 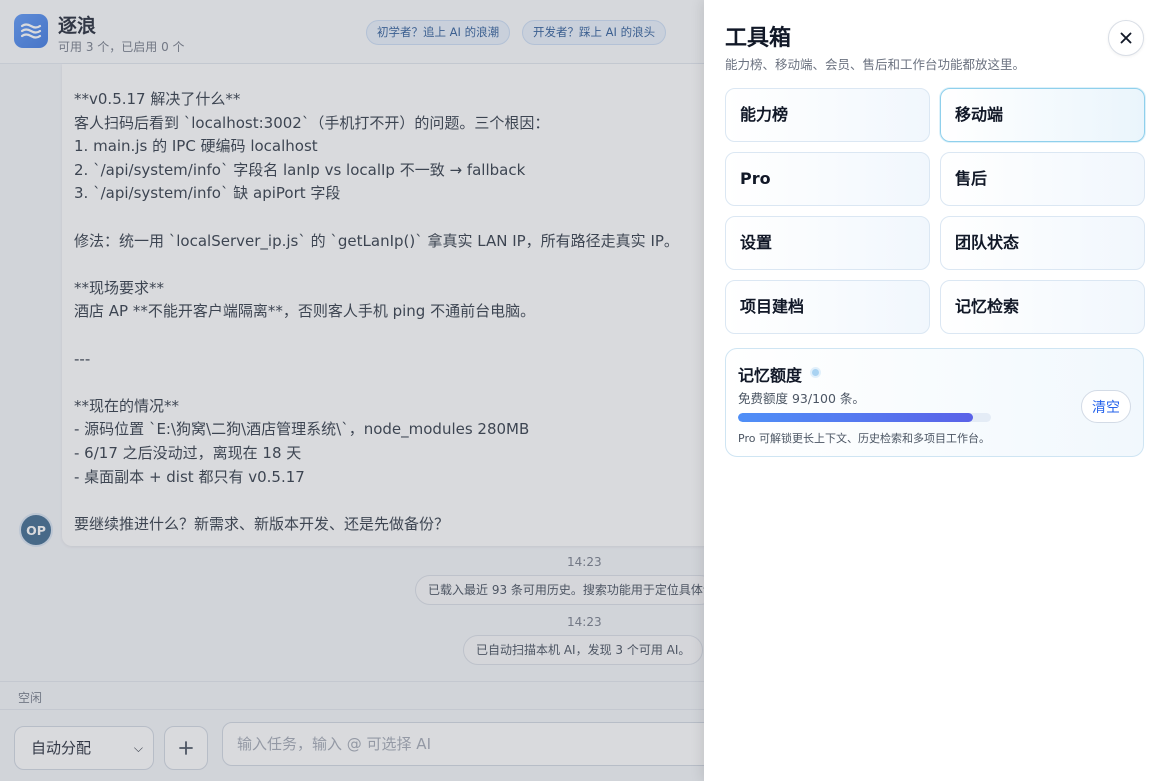 I want to click on tool-memory-search: 记忆检索, so click(x=1042, y=307).